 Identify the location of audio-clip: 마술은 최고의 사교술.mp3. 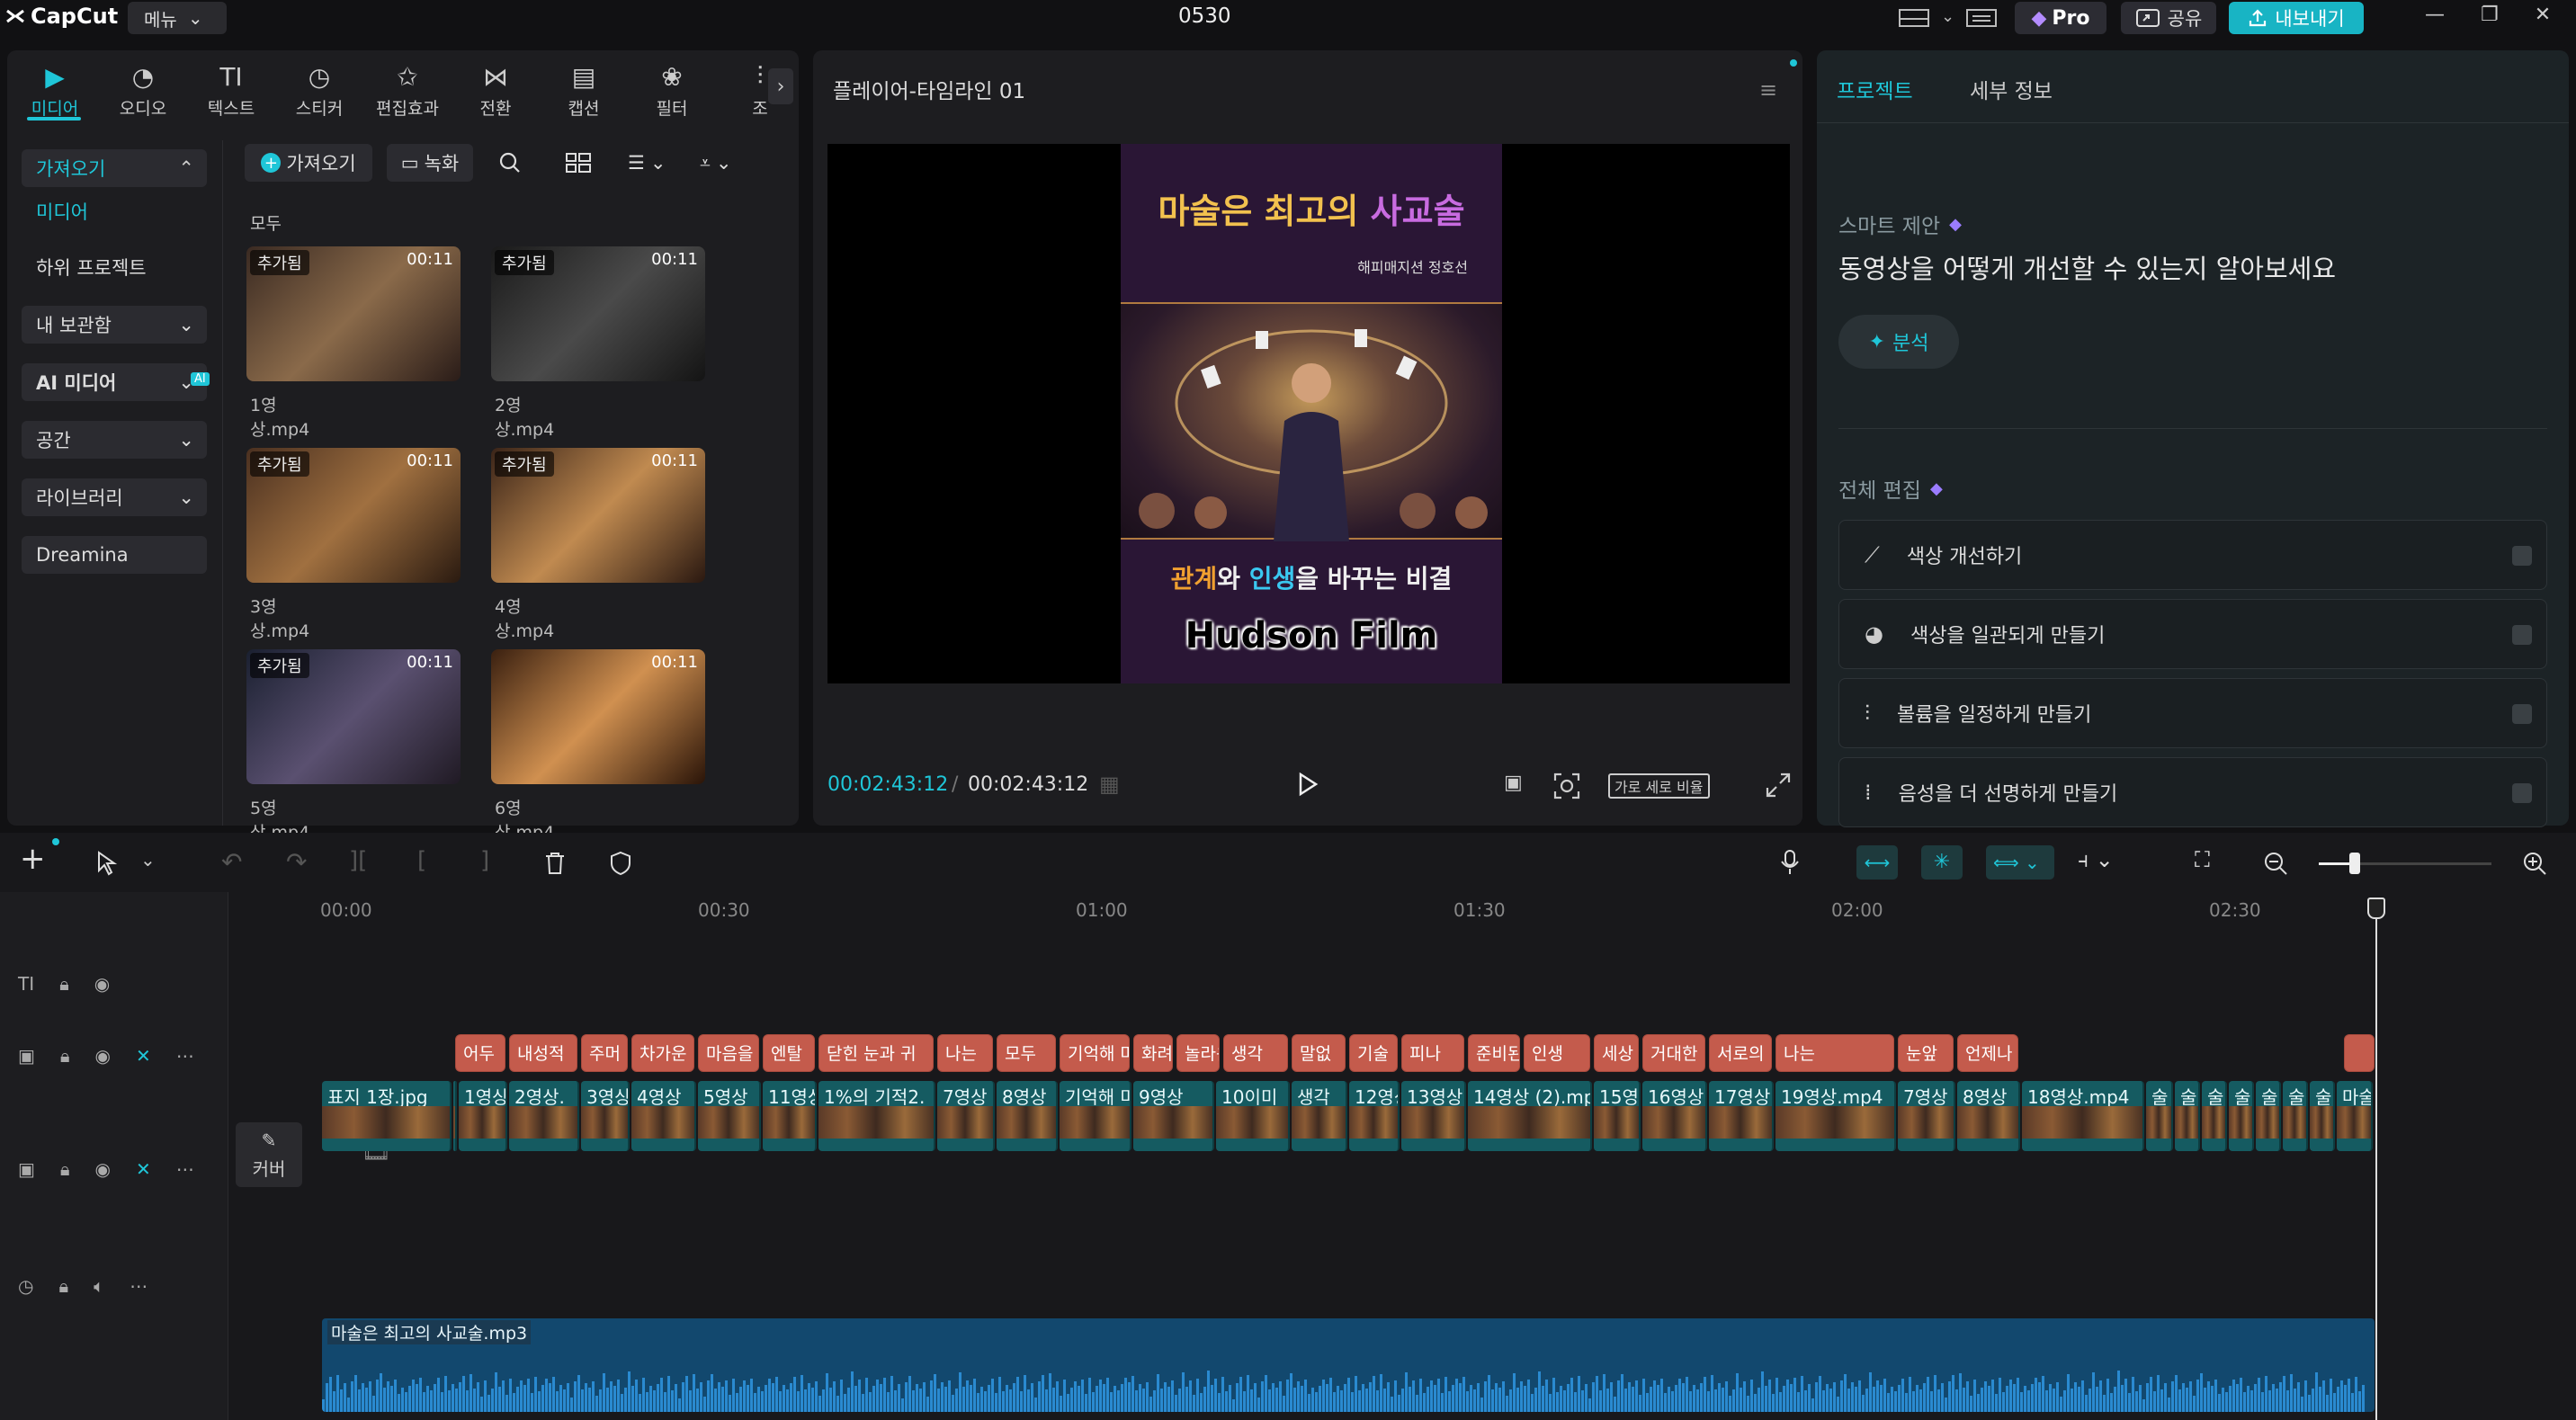
(1348, 1365).